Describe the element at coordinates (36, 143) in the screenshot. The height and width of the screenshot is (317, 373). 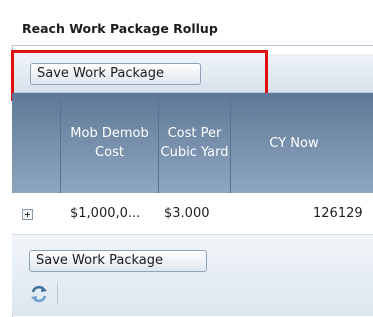
I see `column-header-expander` at that location.